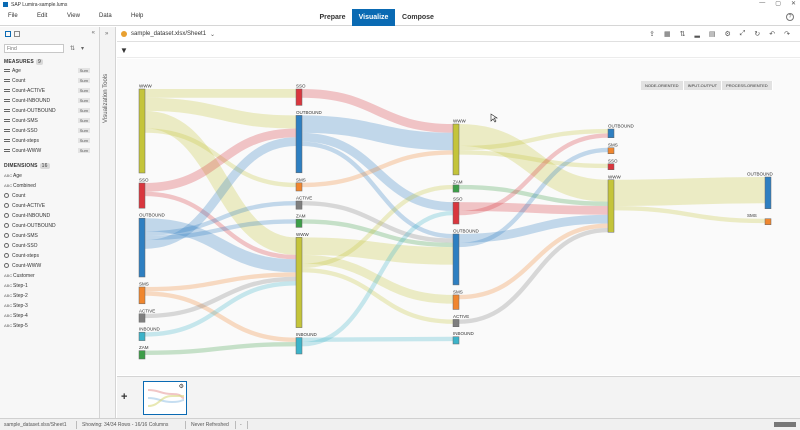 The height and width of the screenshot is (430, 800). What do you see at coordinates (683, 34) in the screenshot?
I see `swap-axes-icon: ⇅` at bounding box center [683, 34].